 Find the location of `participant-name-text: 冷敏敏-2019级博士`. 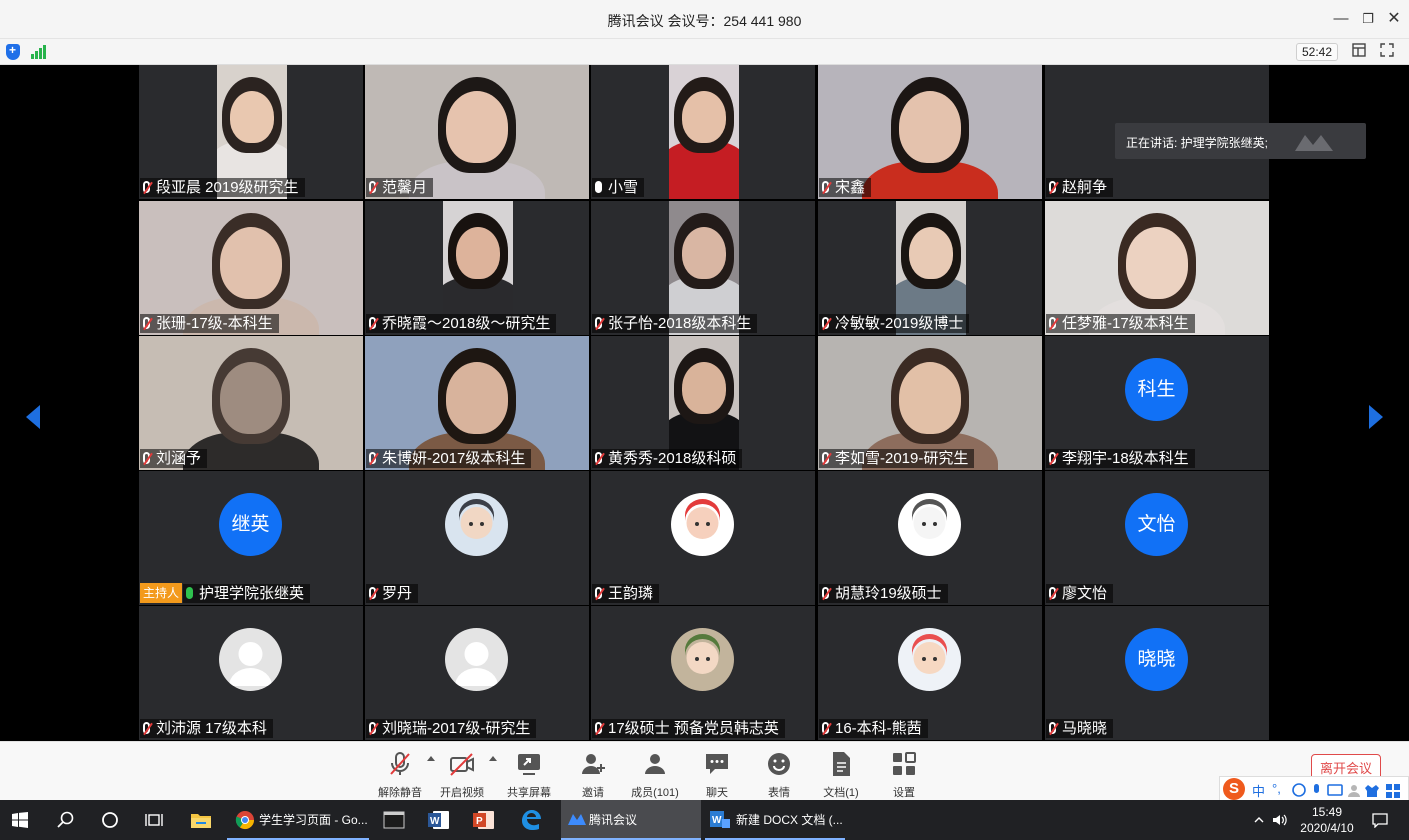

participant-name-text: 冷敏敏-2019级博士 is located at coordinates (899, 323).